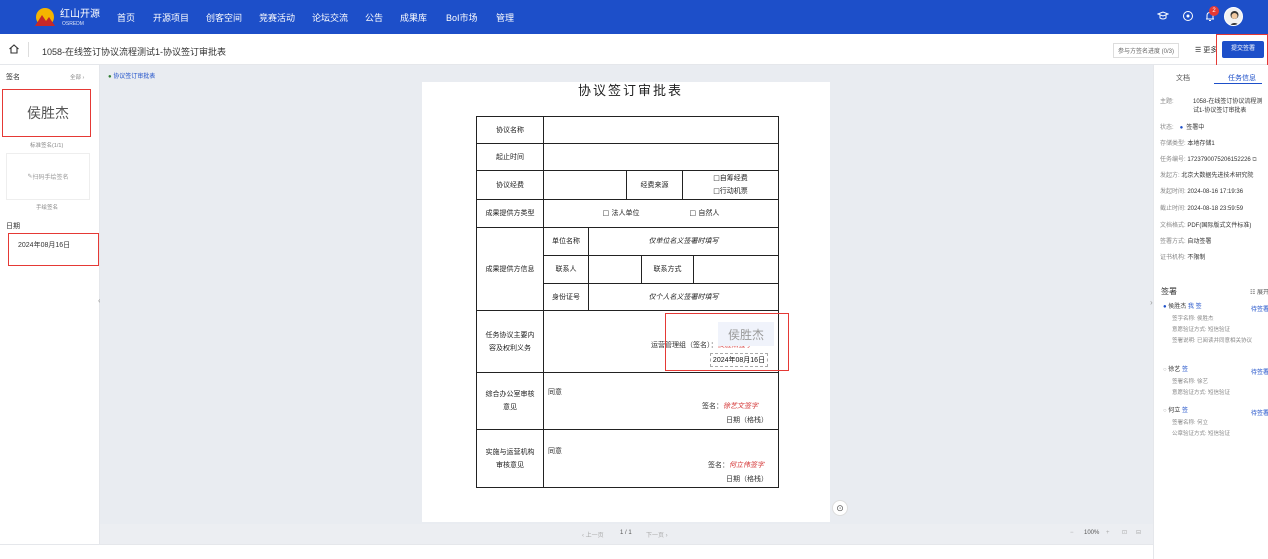 This screenshot has height=559, width=1268. I want to click on more-menu: ☰ 更多, so click(1206, 50).